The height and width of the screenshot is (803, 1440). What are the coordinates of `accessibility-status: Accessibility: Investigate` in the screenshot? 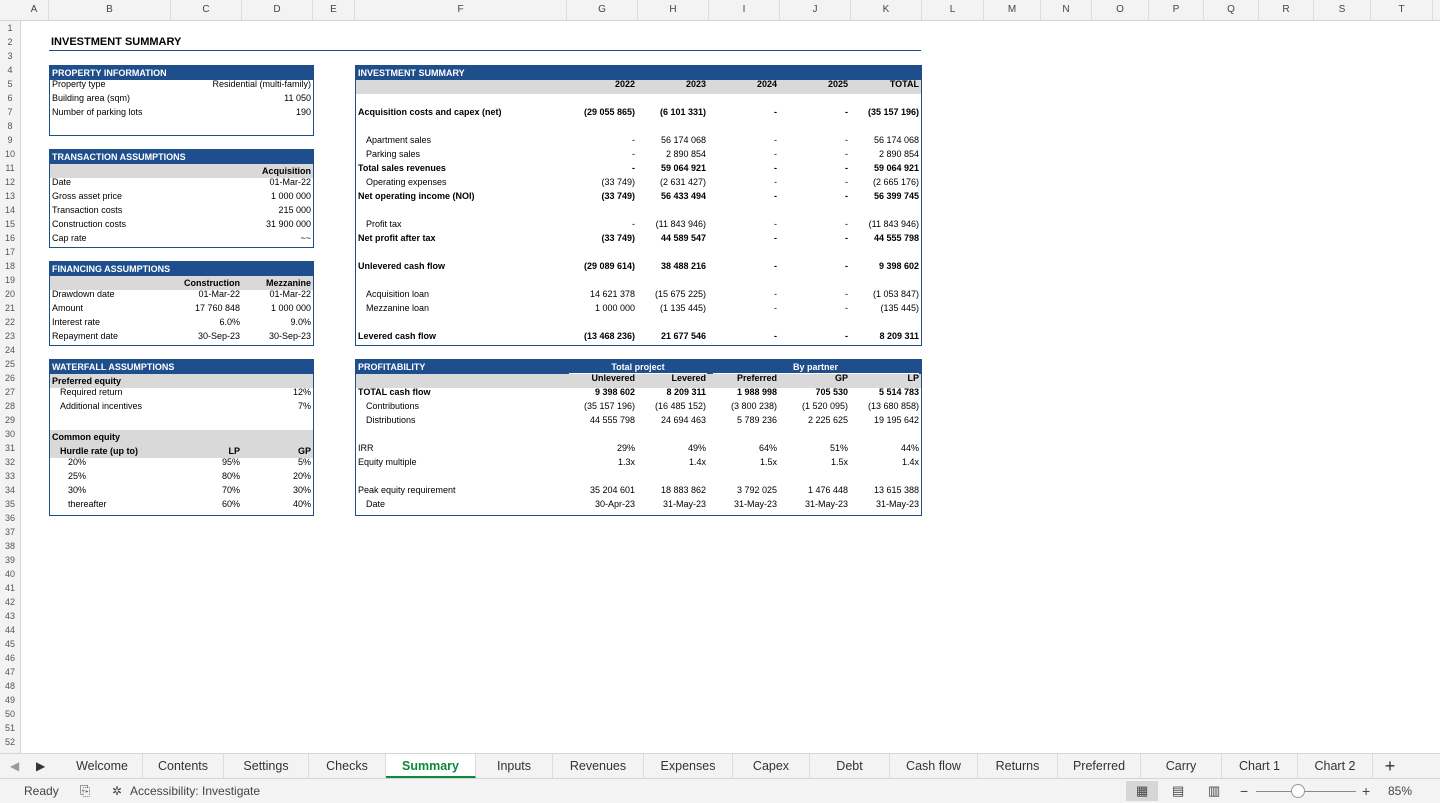 It's located at (195, 791).